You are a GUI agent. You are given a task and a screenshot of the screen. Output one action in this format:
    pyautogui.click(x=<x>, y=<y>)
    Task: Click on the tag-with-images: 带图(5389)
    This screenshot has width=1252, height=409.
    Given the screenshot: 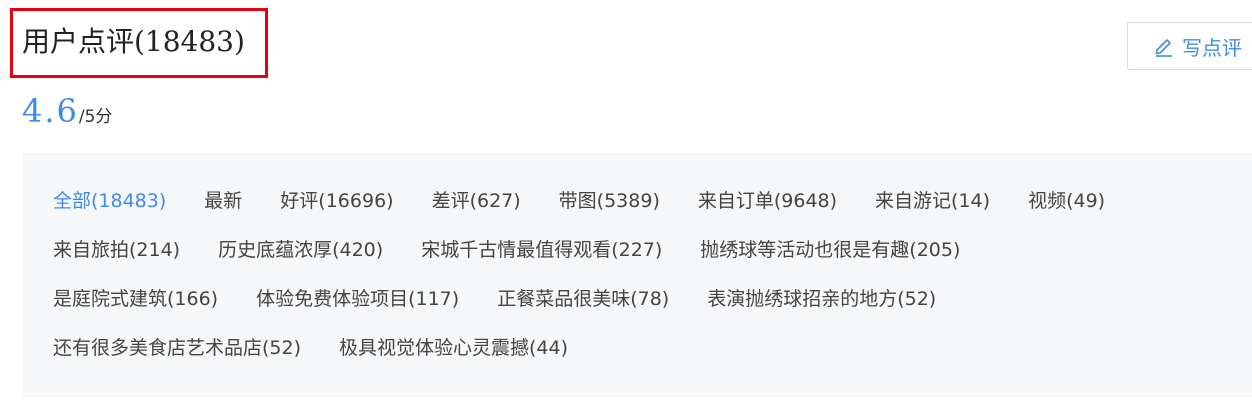 What is the action you would take?
    pyautogui.click(x=609, y=199)
    